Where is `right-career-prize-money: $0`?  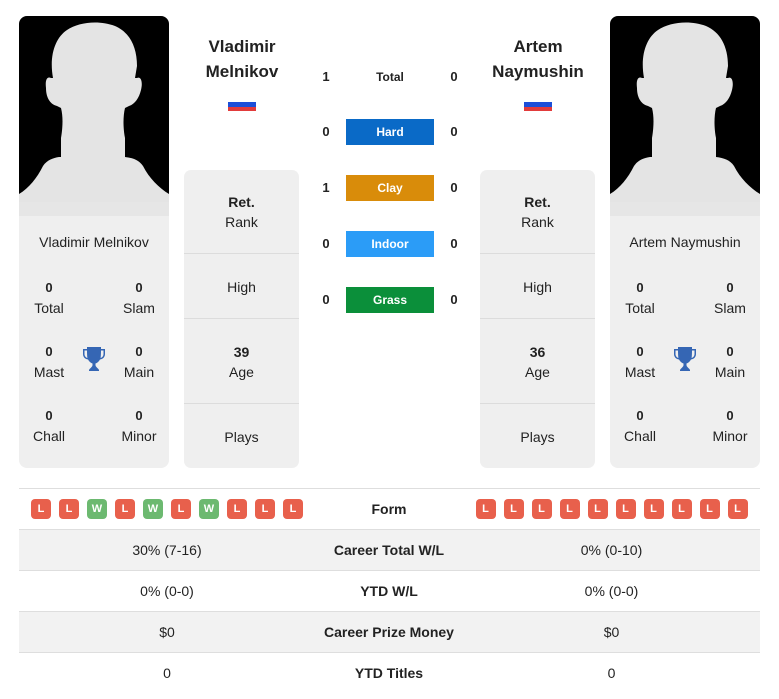 right-career-prize-money: $0 is located at coordinates (611, 632).